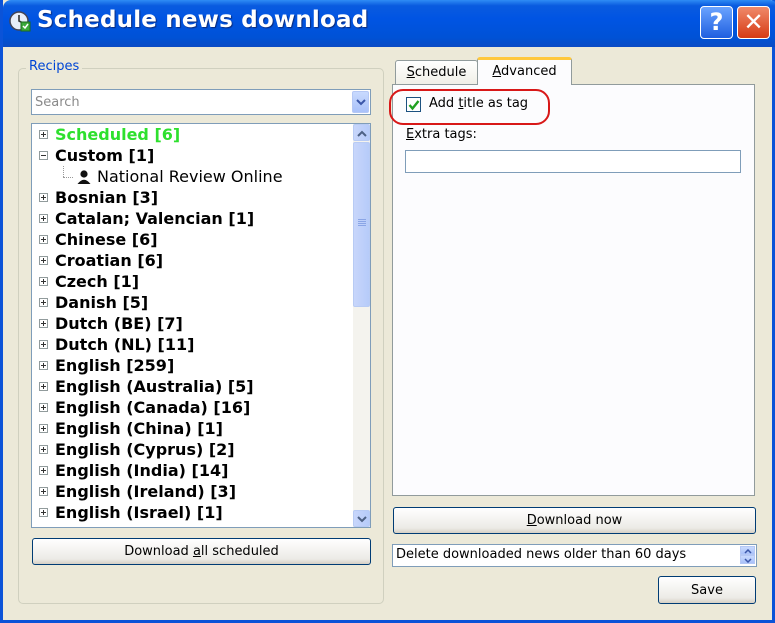  What do you see at coordinates (107, 197) in the screenshot?
I see `tree-item-label: Bosnian [3]` at bounding box center [107, 197].